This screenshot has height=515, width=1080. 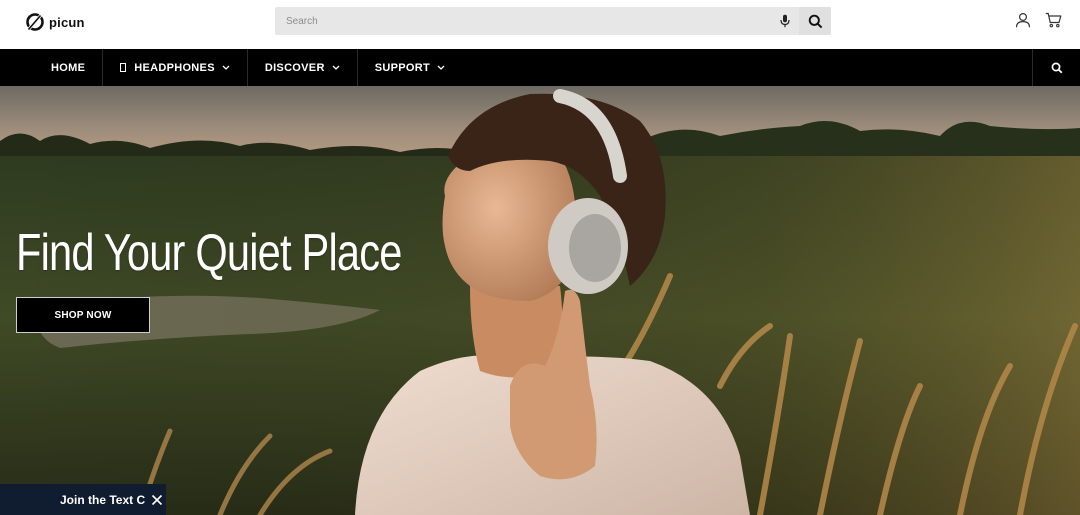 I want to click on nav-item-discover: DISCOVER, so click(x=303, y=67).